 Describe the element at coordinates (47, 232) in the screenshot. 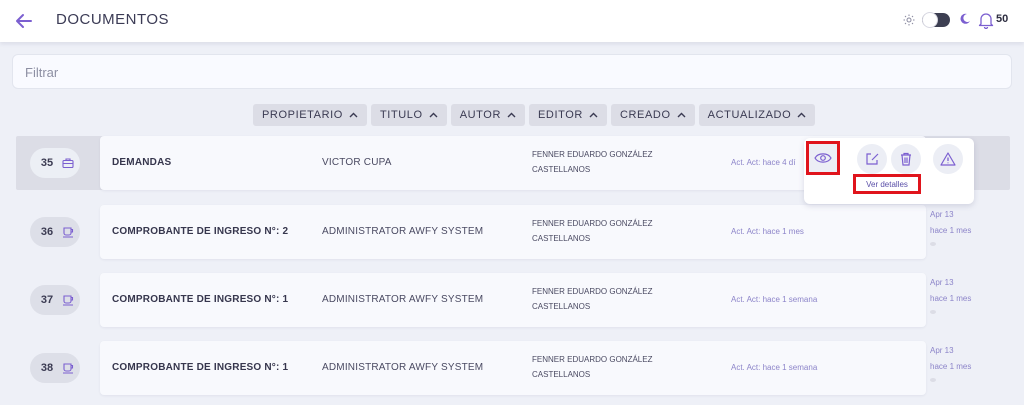

I see `row-number: 36` at that location.